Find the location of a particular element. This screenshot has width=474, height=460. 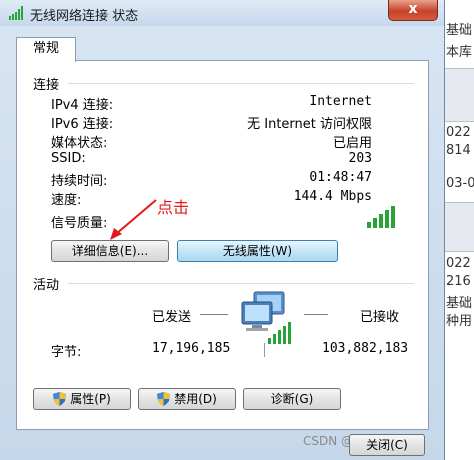

background-text: 本库 is located at coordinates (459, 52).